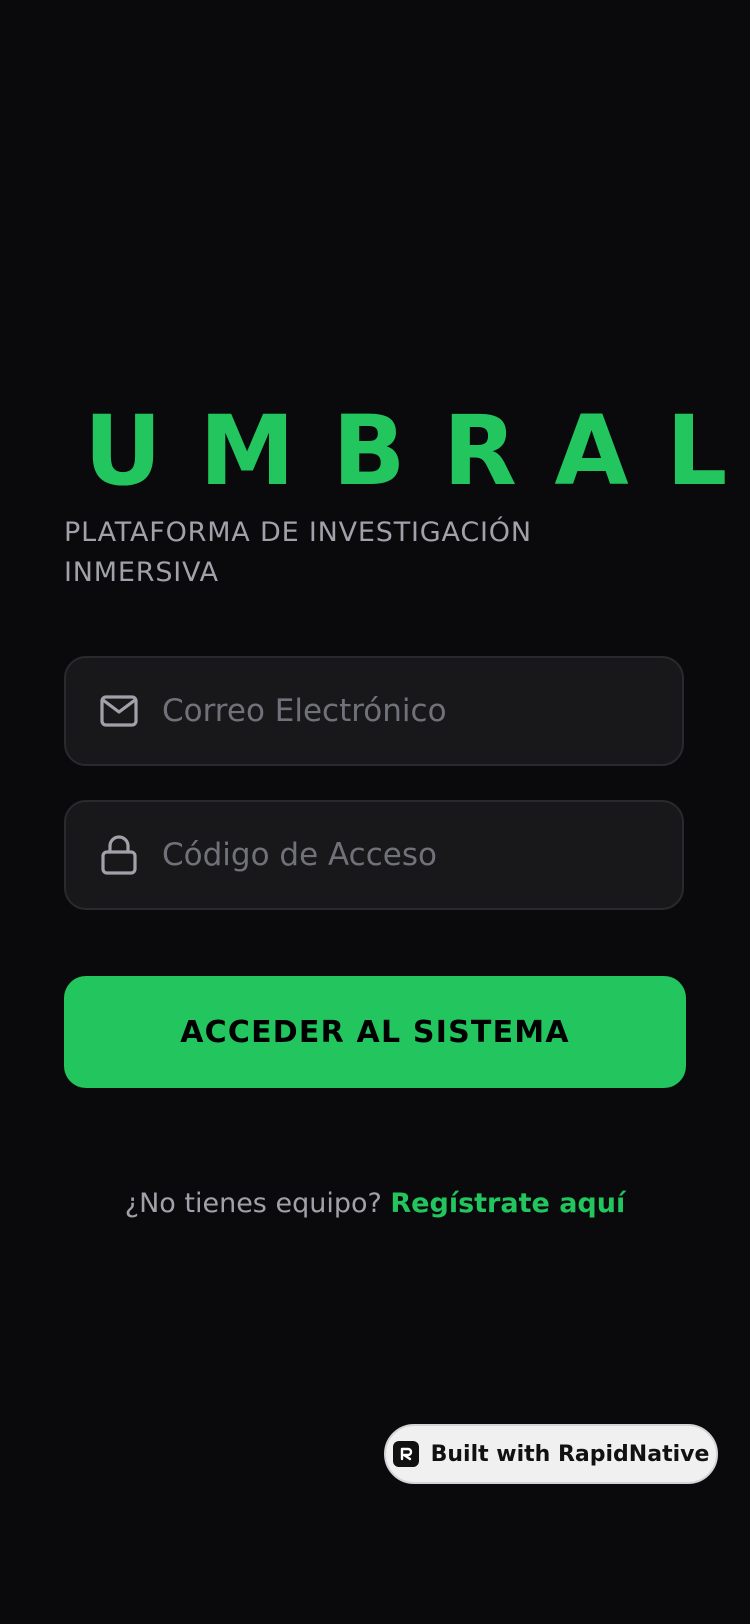 This screenshot has height=1624, width=750. Describe the element at coordinates (119, 711) in the screenshot. I see `mail-icon` at that location.